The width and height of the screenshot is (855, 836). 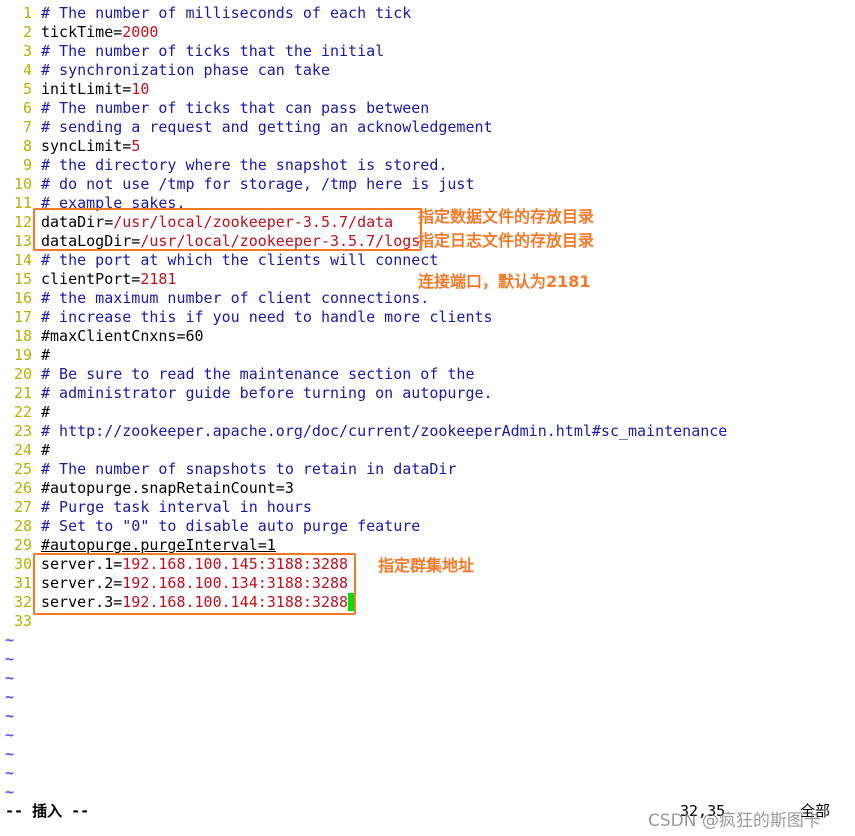 I want to click on code-text: #maxClientCnxns=60, so click(x=122, y=336).